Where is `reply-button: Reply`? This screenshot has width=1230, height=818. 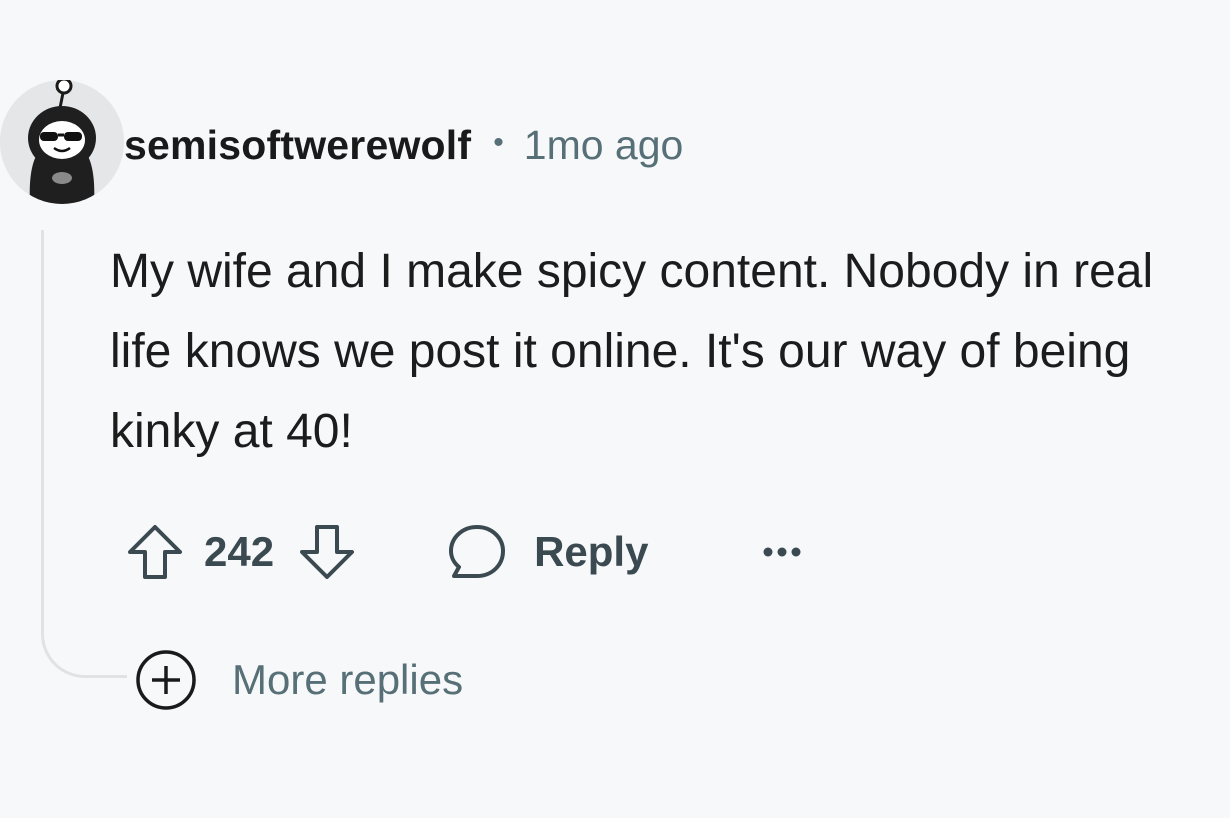 reply-button: Reply is located at coordinates (547, 552).